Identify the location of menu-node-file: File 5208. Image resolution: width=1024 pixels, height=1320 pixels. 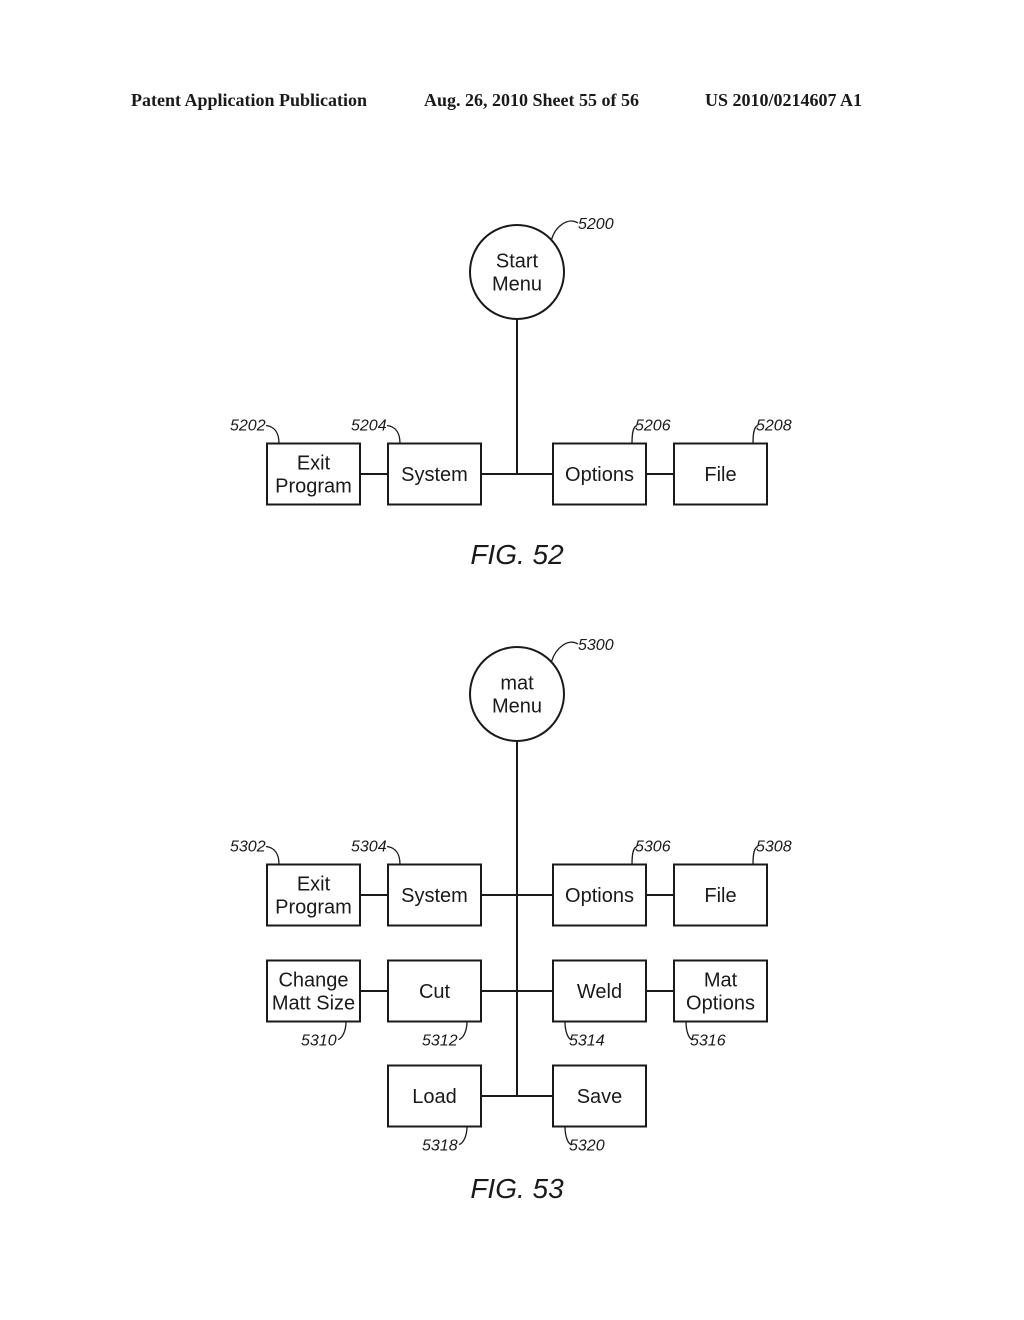
(732, 462).